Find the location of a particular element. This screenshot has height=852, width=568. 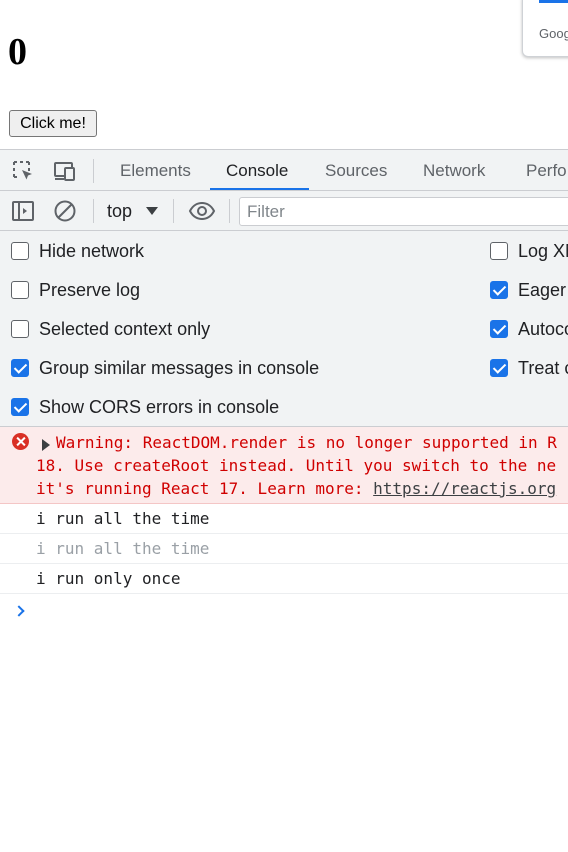

setting-show-cors-errors: Show CORS errors in console is located at coordinates (145, 407).